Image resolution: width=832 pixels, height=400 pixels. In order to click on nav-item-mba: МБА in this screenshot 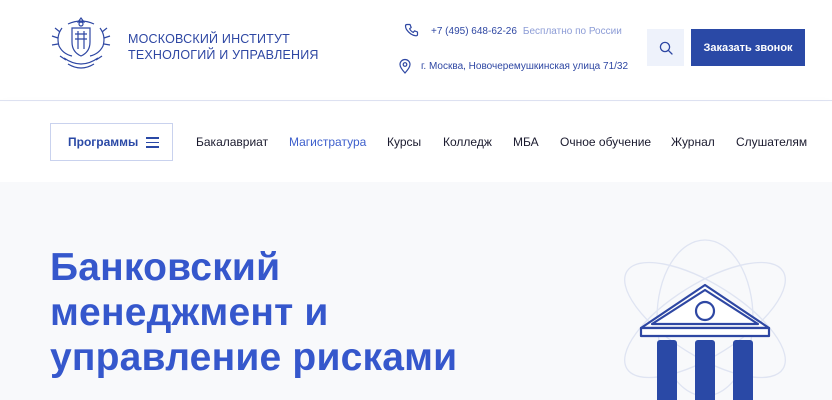, I will do `click(526, 142)`.